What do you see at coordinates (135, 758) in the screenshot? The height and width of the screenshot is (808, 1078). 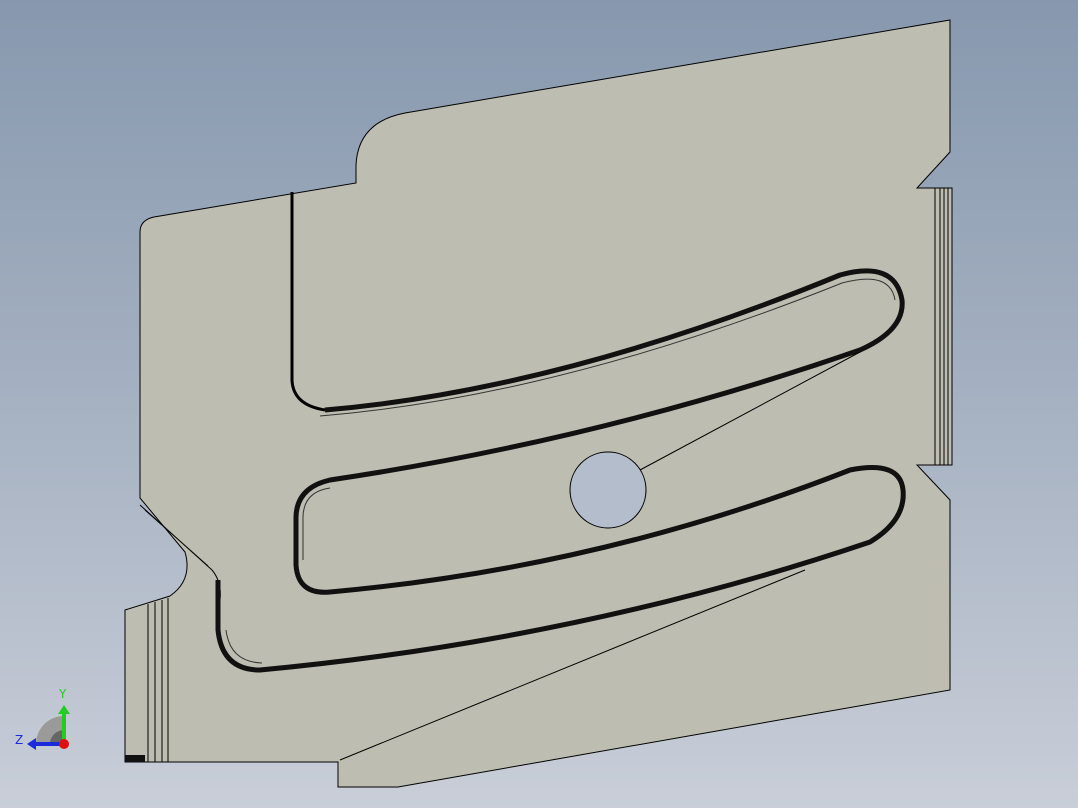 I see `flange-dark-edge` at bounding box center [135, 758].